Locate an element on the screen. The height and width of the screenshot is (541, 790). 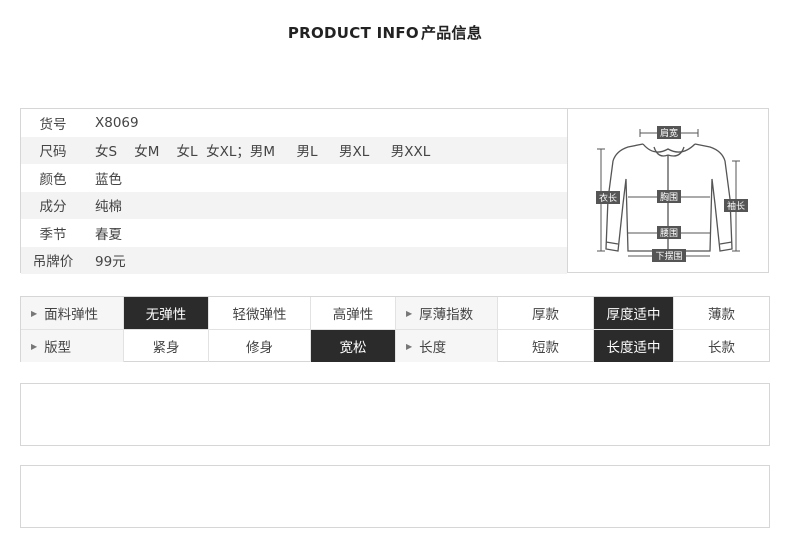
attribute-row-elasticity: ▶ 面料弹性 无弹性 轻微弹性 高弹性 ▶ 厚薄指数 厚款 厚度适中 薄款 is located at coordinates (395, 313).